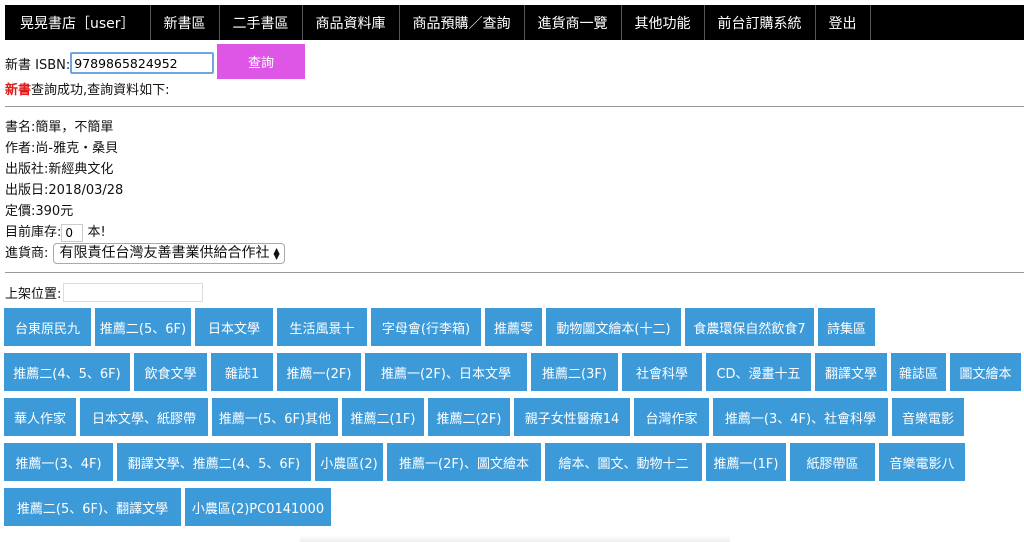  What do you see at coordinates (38, 65) in the screenshot?
I see `isbn-label: 新書 ISBN:` at bounding box center [38, 65].